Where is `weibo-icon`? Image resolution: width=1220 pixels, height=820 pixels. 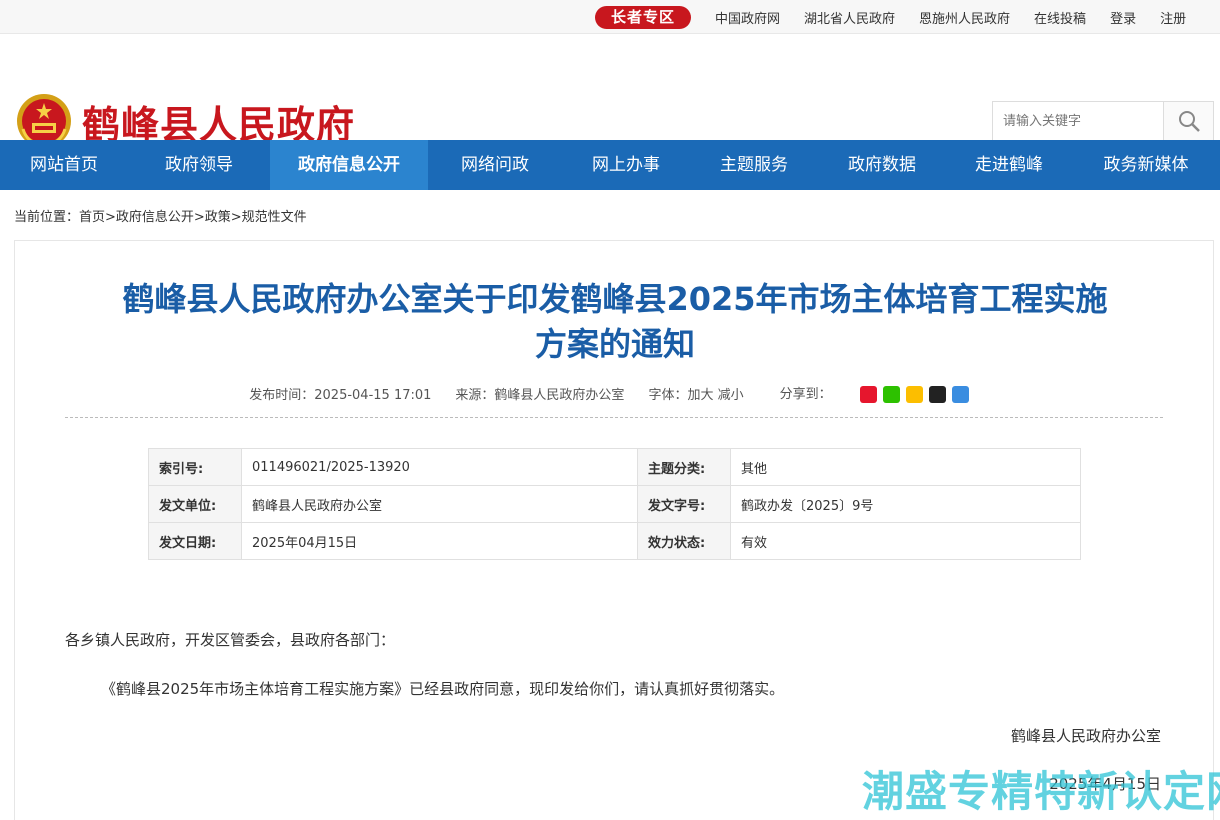
weibo-icon is located at coordinates (868, 394).